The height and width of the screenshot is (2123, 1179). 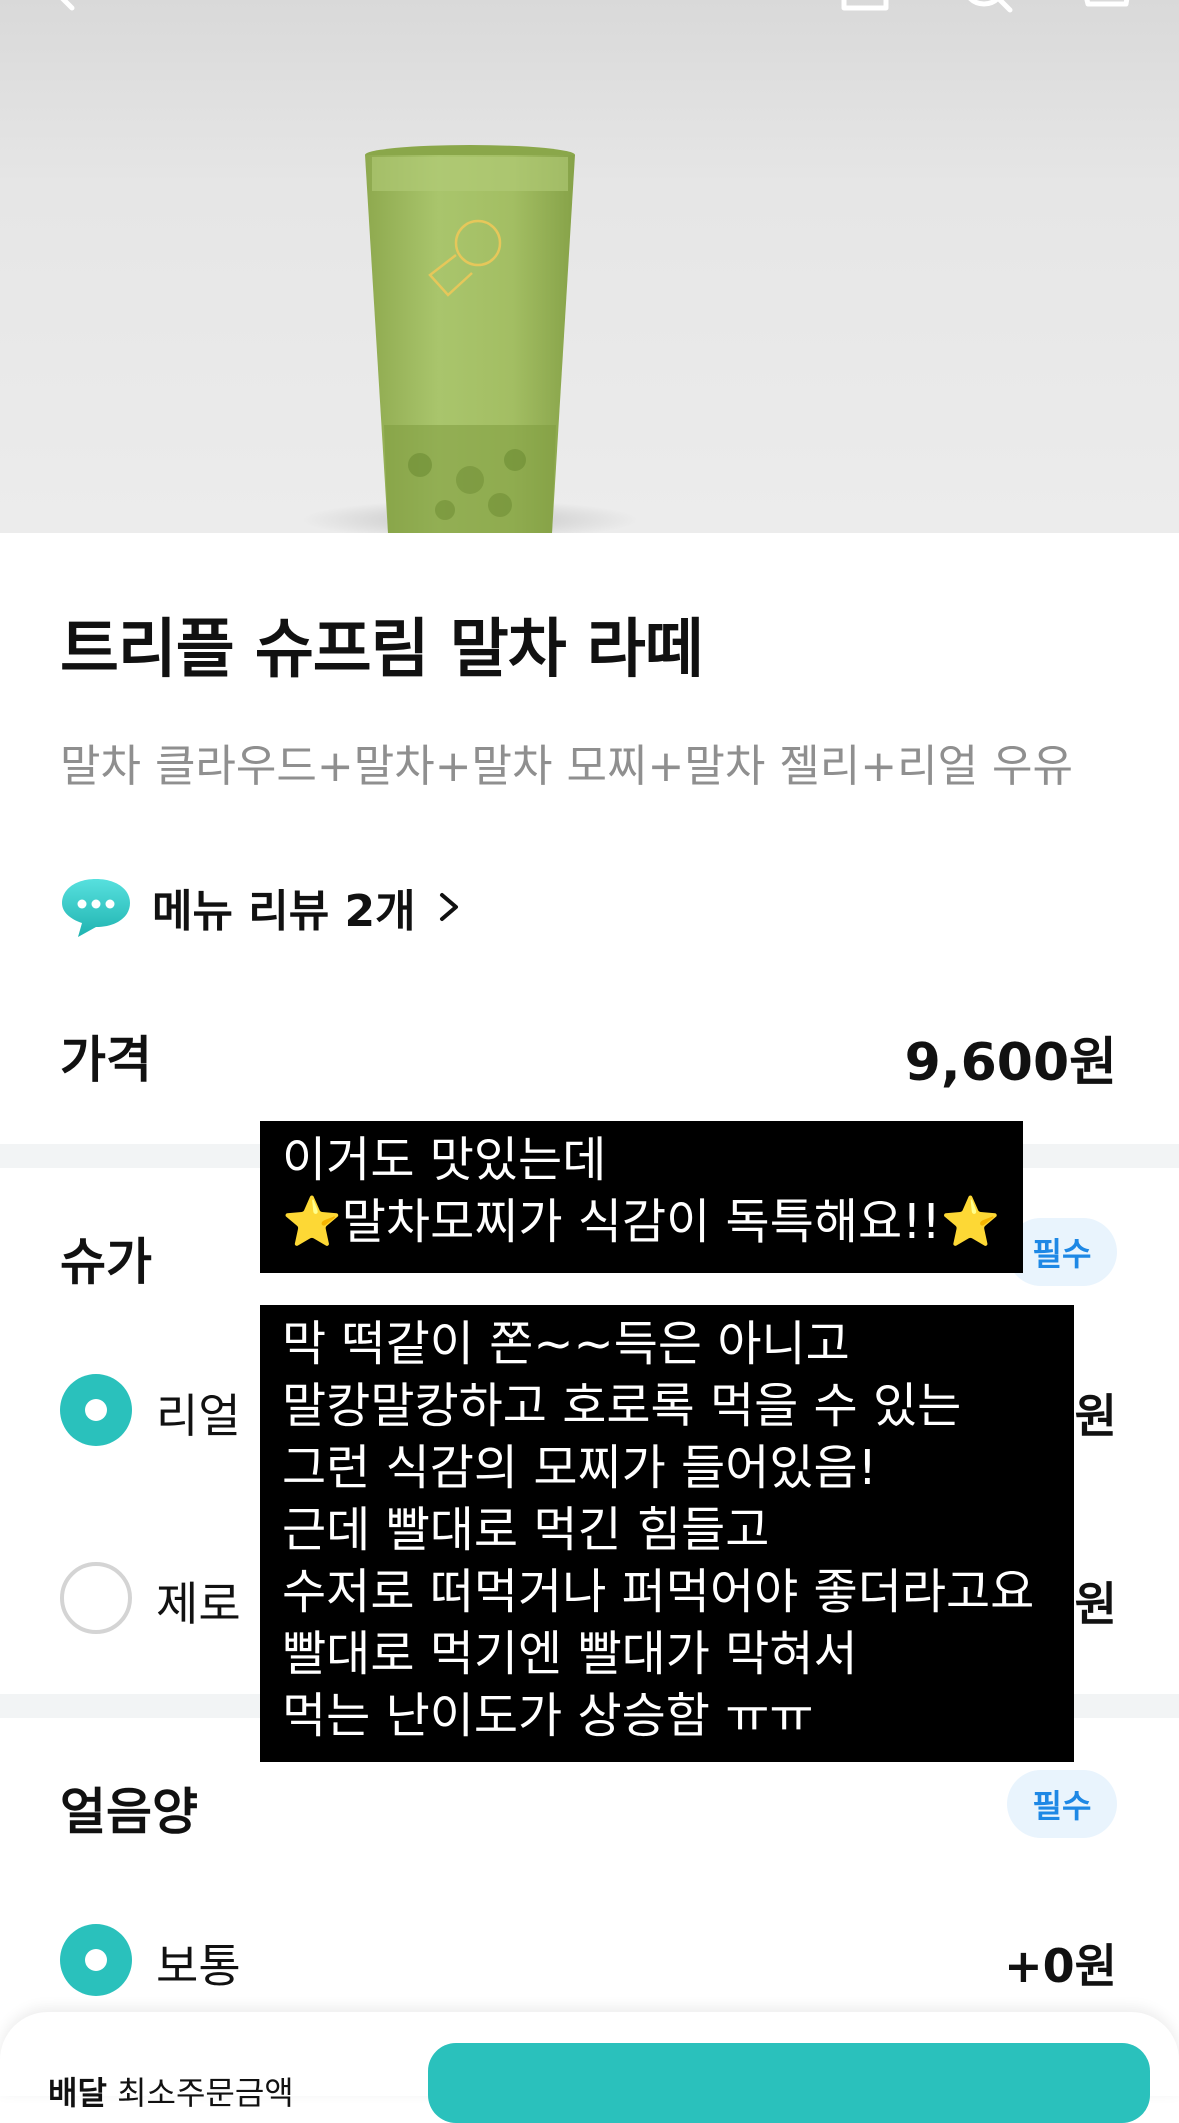 What do you see at coordinates (198, 1963) in the screenshot?
I see `ice-option-normal-label: 보통` at bounding box center [198, 1963].